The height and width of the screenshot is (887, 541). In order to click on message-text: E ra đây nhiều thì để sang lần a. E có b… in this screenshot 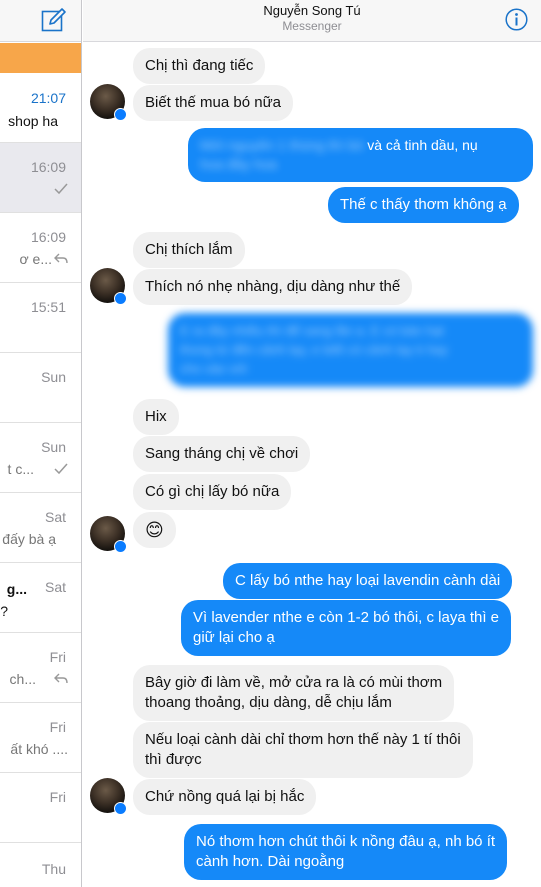, I will do `click(312, 330)`.